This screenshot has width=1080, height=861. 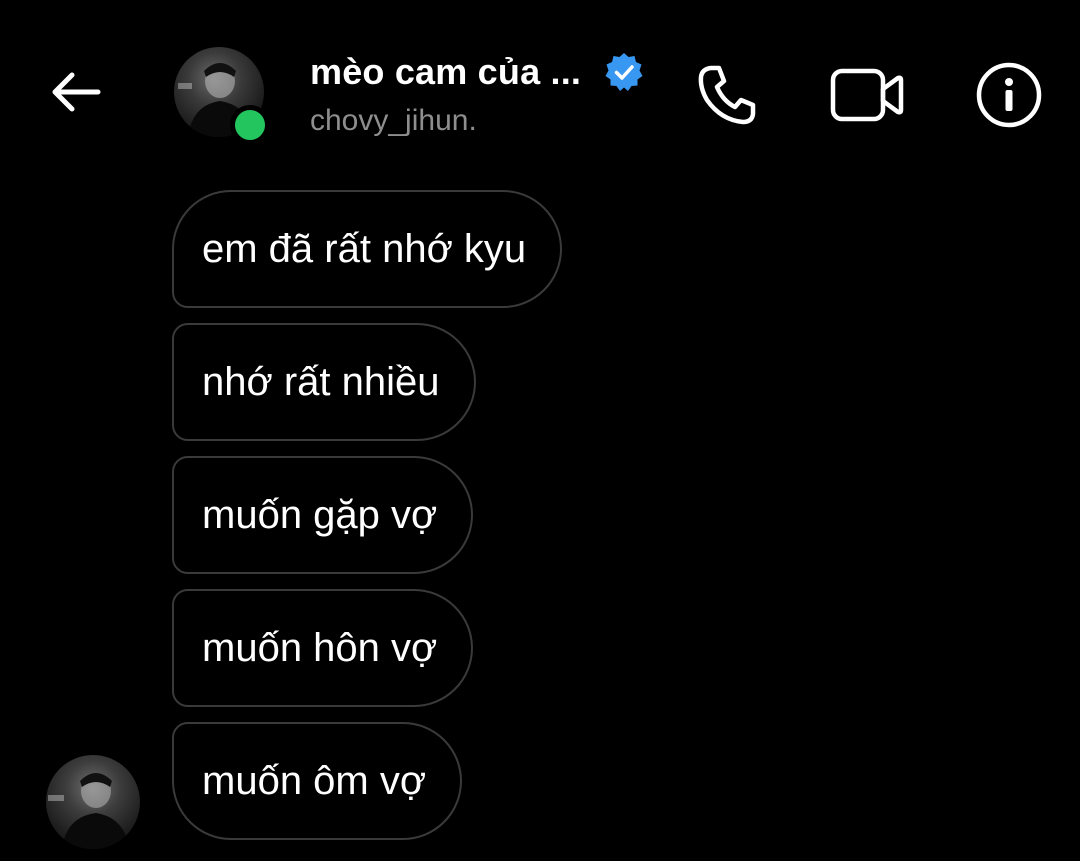 I want to click on verified-badge-icon, so click(x=624, y=72).